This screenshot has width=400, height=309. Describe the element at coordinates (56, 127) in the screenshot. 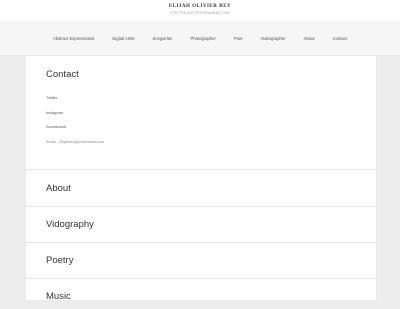

I see `soundcloud-link: Soundcloud` at that location.